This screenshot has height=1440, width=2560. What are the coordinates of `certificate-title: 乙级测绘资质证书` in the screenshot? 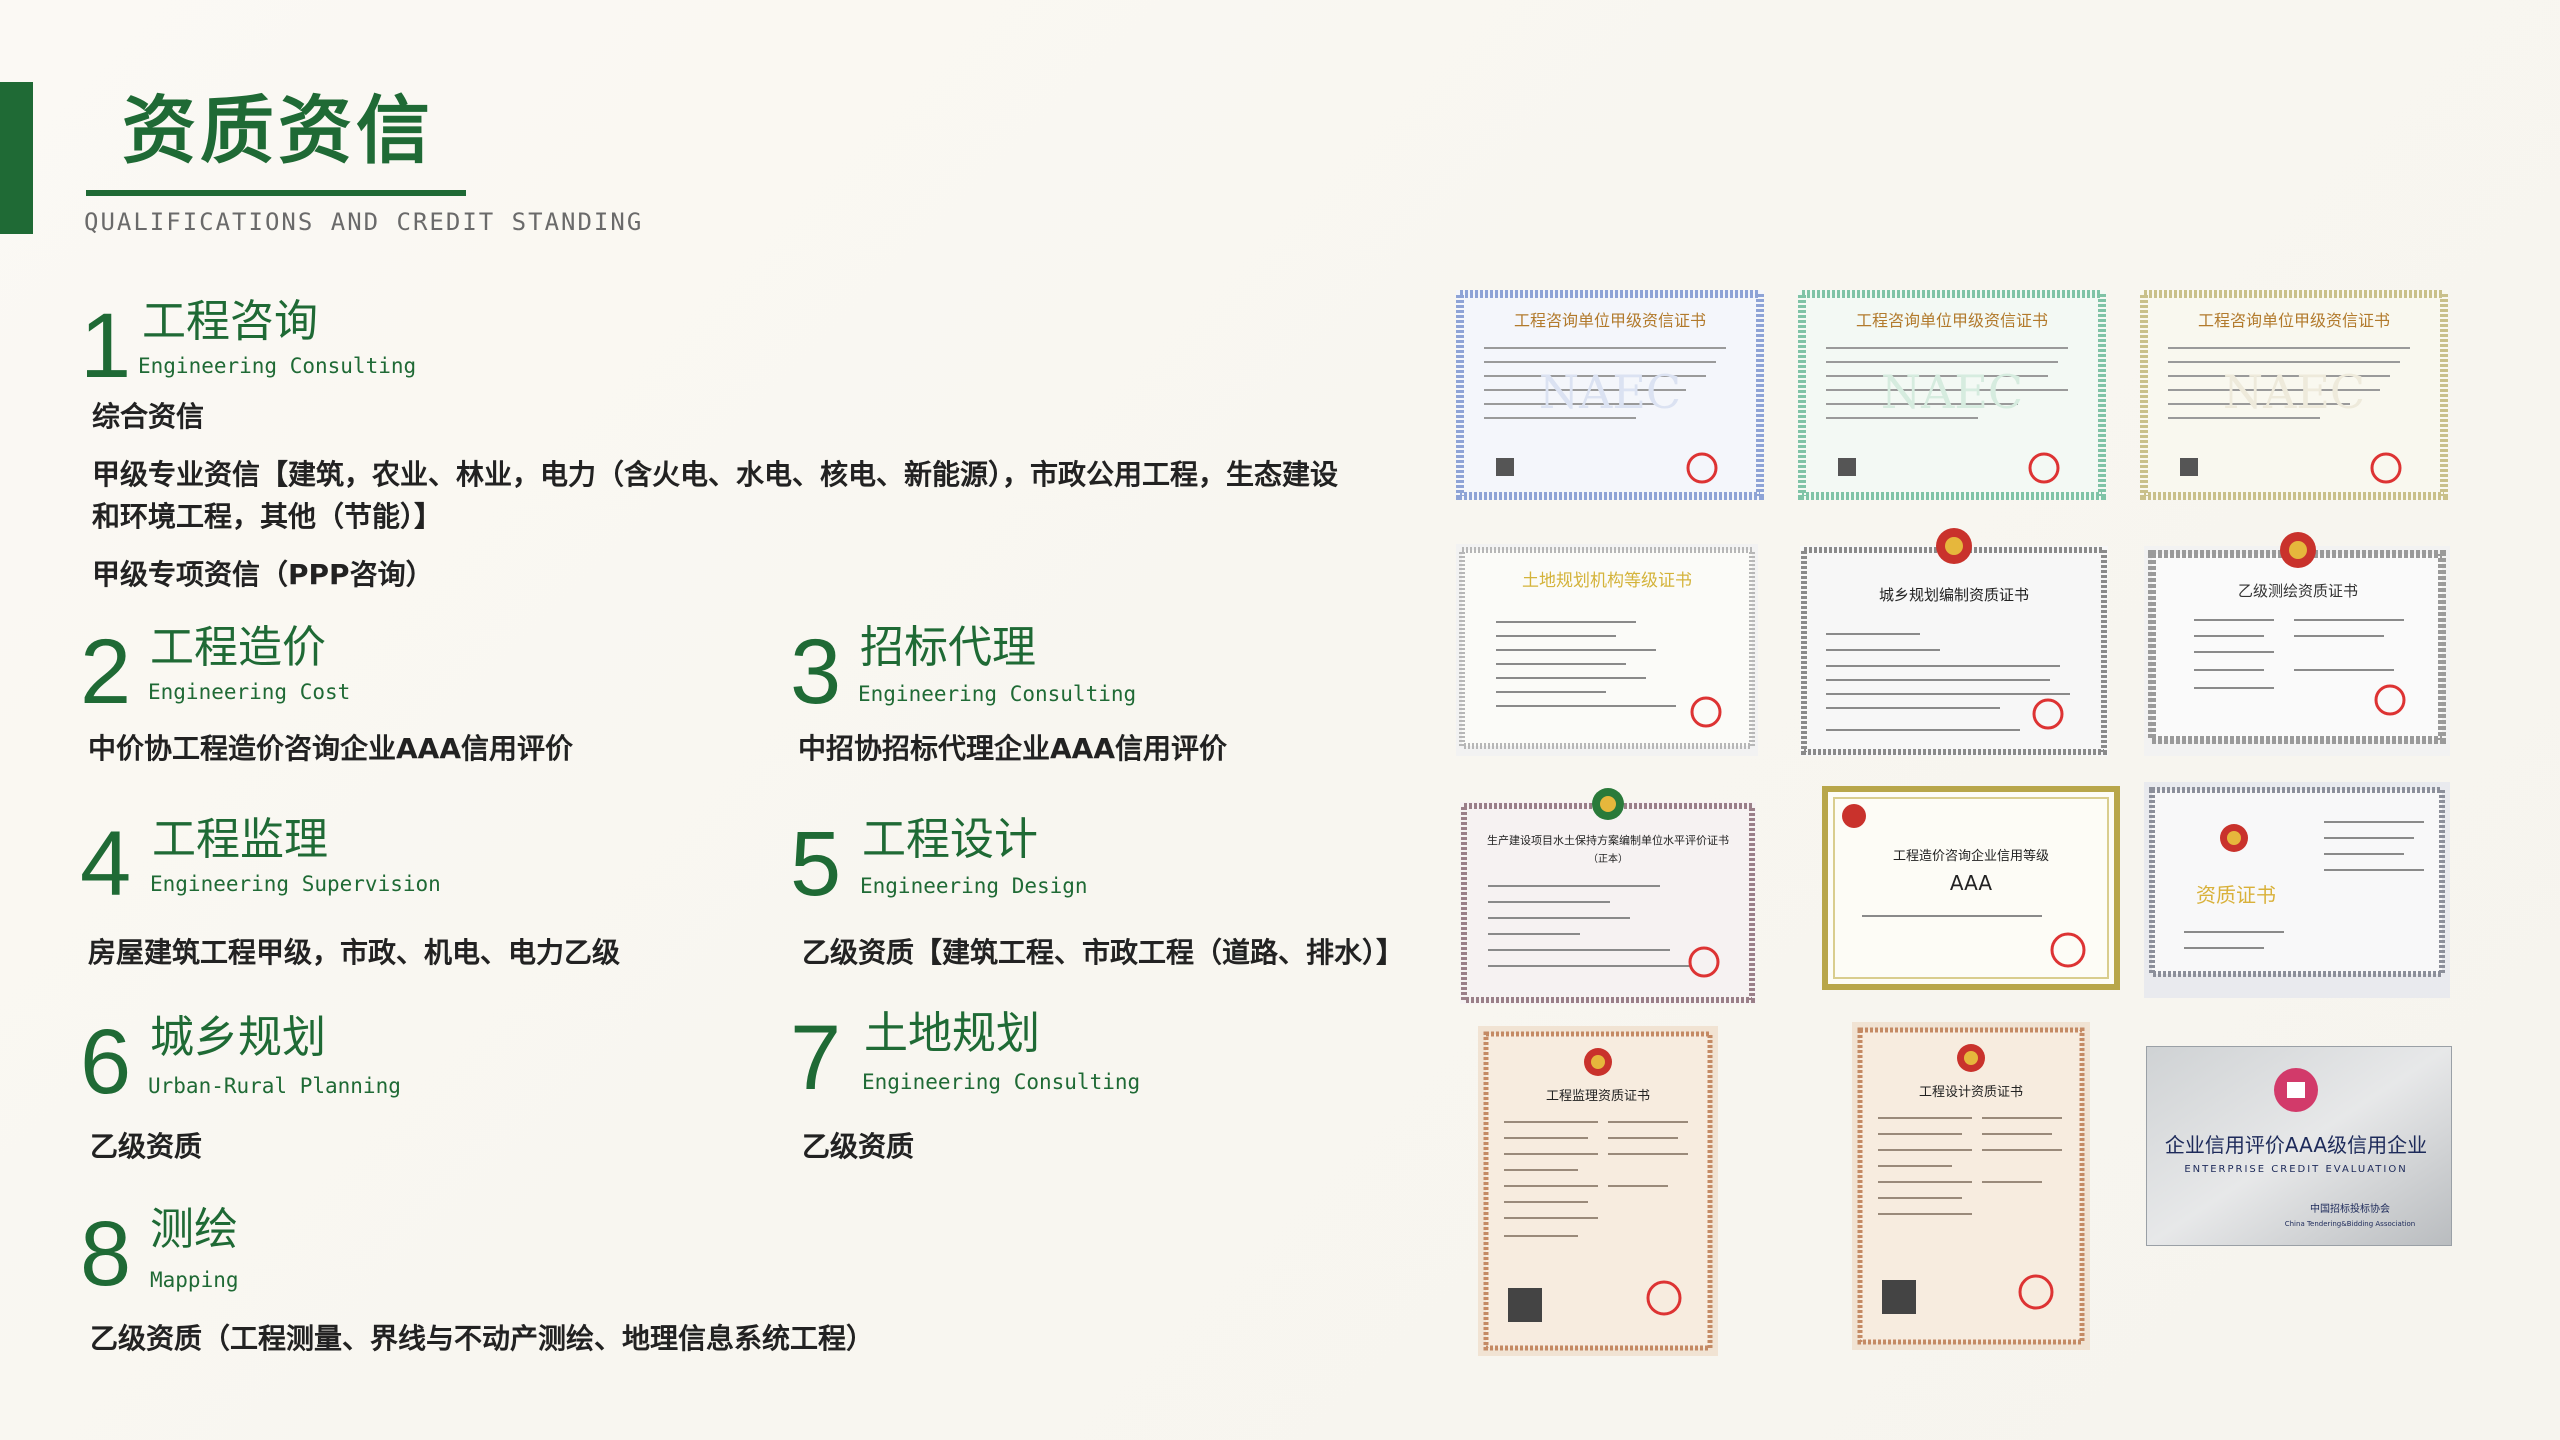 It's located at (2298, 591).